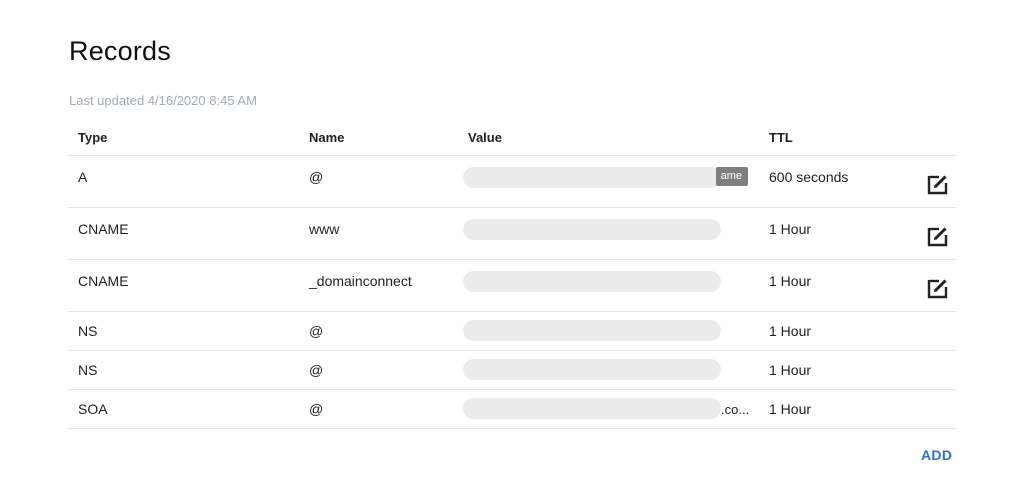 The height and width of the screenshot is (495, 1024). Describe the element at coordinates (93, 137) in the screenshot. I see `column-header-type: Type` at that location.